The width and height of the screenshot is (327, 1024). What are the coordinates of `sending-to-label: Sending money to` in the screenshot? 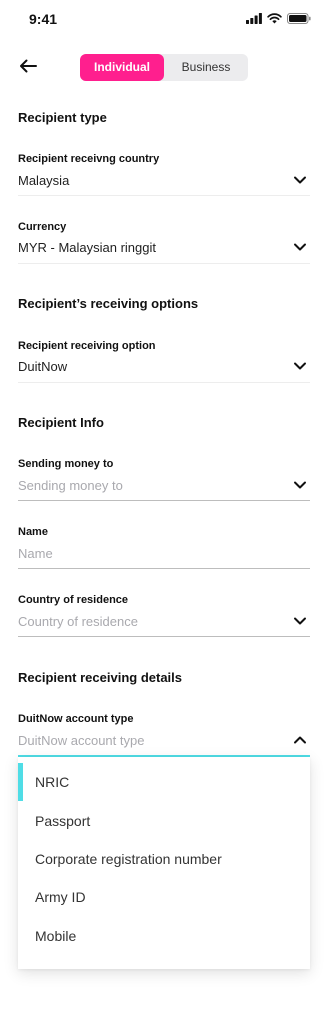 It's located at (66, 464).